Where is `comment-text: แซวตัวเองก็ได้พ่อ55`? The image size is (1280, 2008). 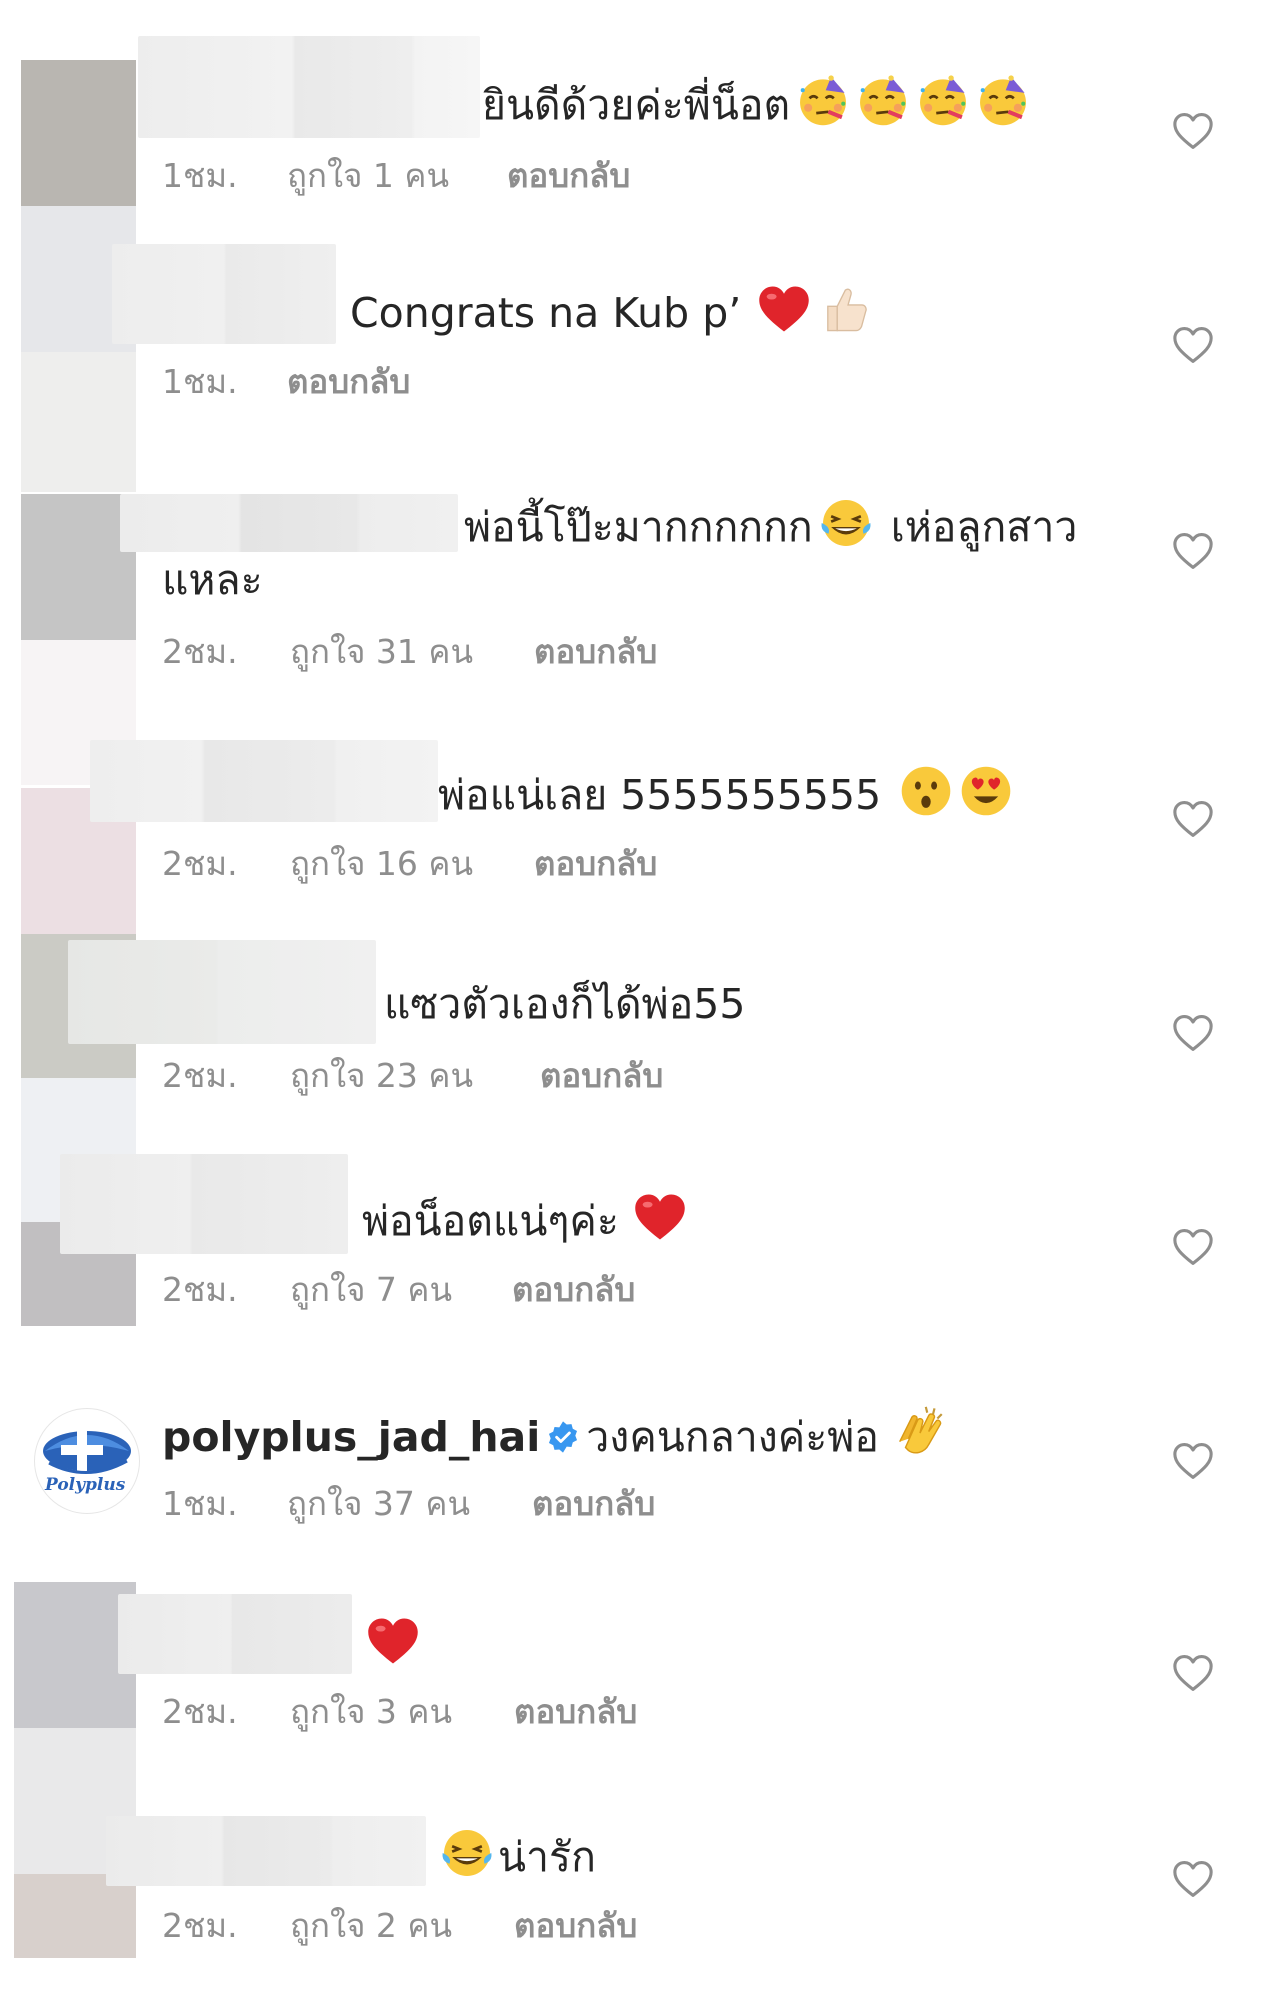 comment-text: แซวตัวเองก็ได้พ่อ55 is located at coordinates (564, 1004).